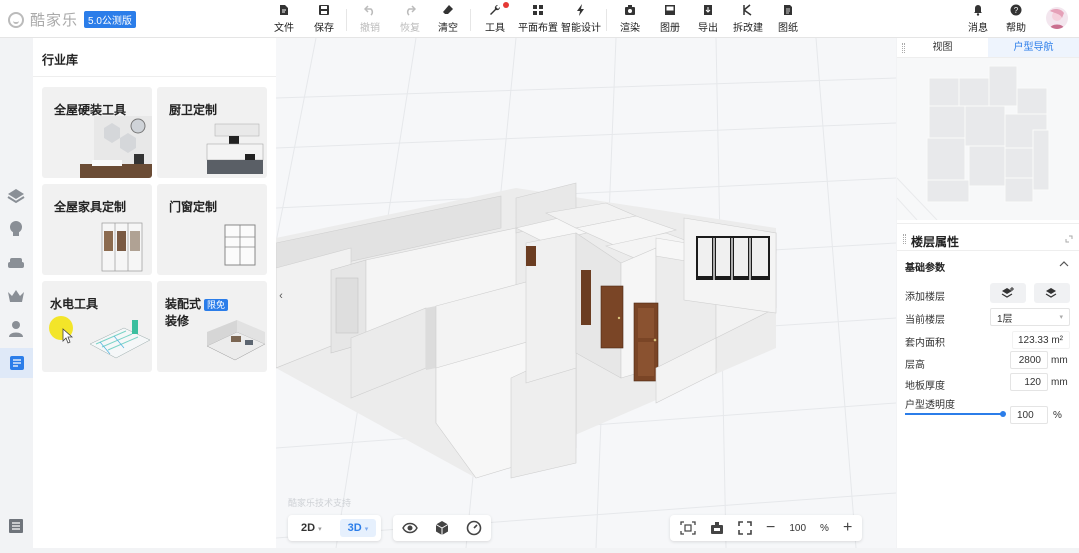  I want to click on rail-lighting-button, so click(16, 229).